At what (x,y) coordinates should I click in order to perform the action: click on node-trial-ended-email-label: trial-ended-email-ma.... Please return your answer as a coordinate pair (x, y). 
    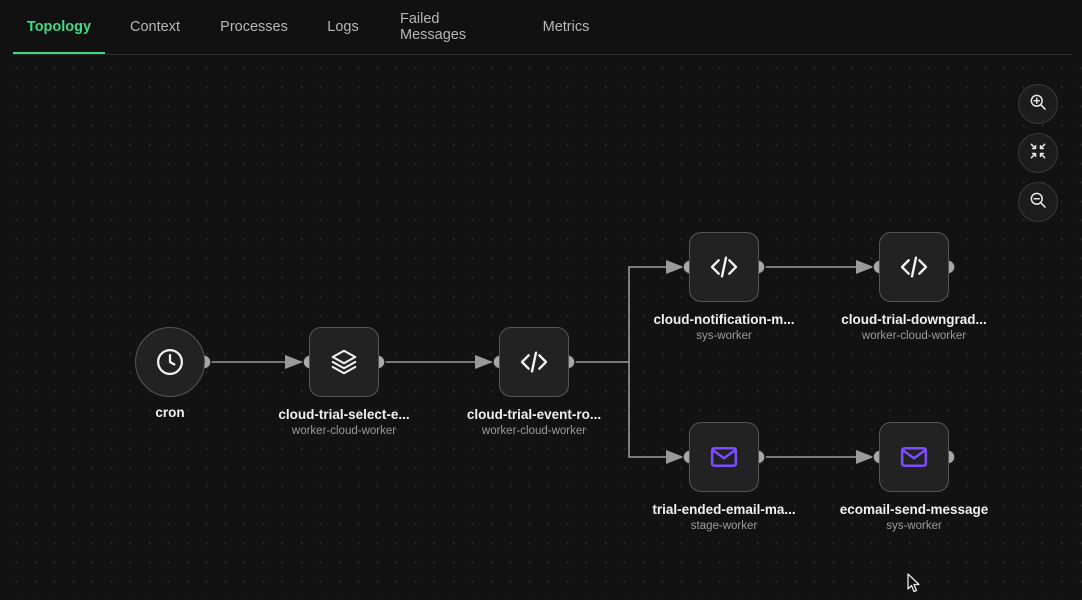
    Looking at the image, I should click on (724, 509).